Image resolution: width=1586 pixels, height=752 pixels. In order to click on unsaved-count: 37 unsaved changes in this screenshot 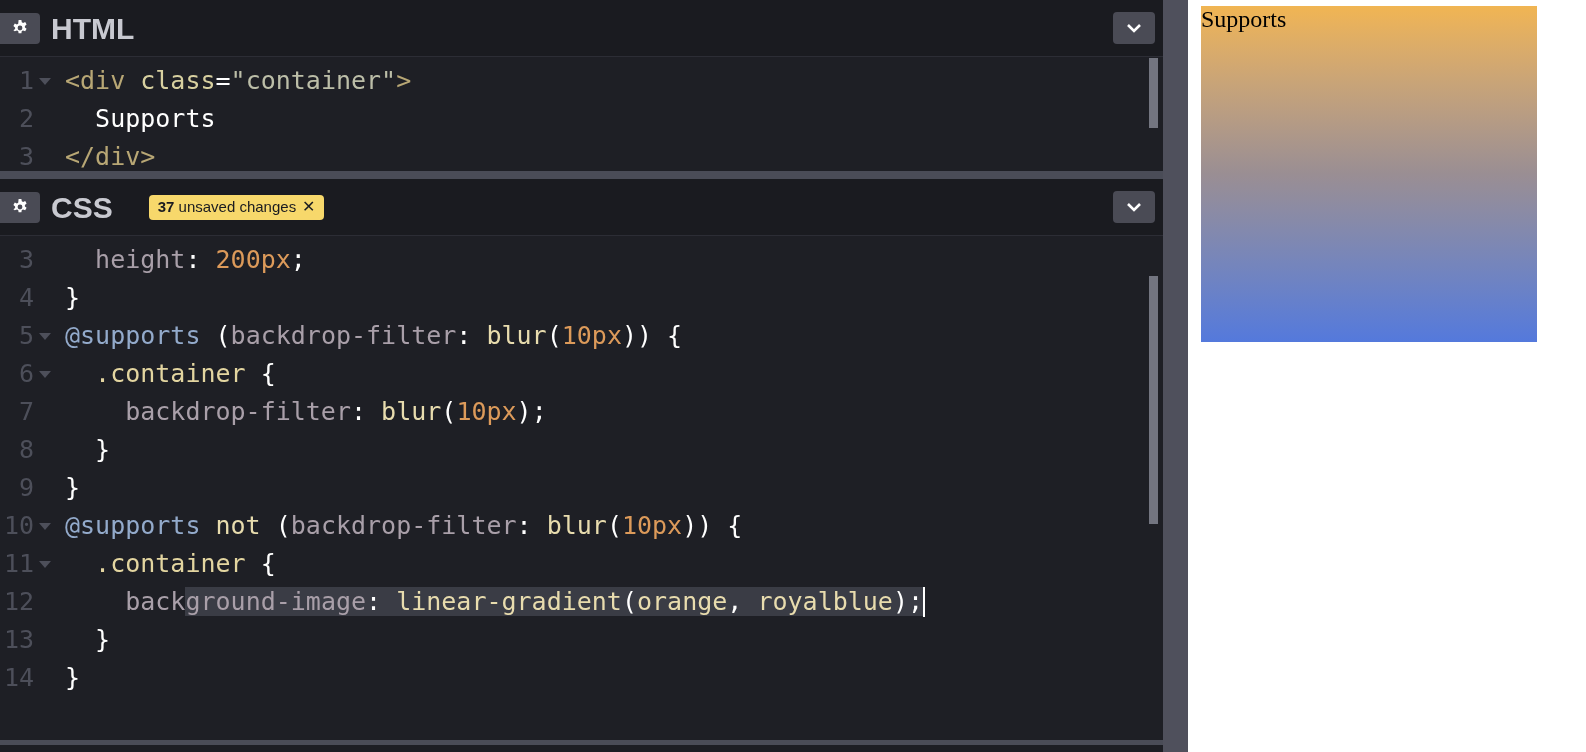, I will do `click(227, 206)`.